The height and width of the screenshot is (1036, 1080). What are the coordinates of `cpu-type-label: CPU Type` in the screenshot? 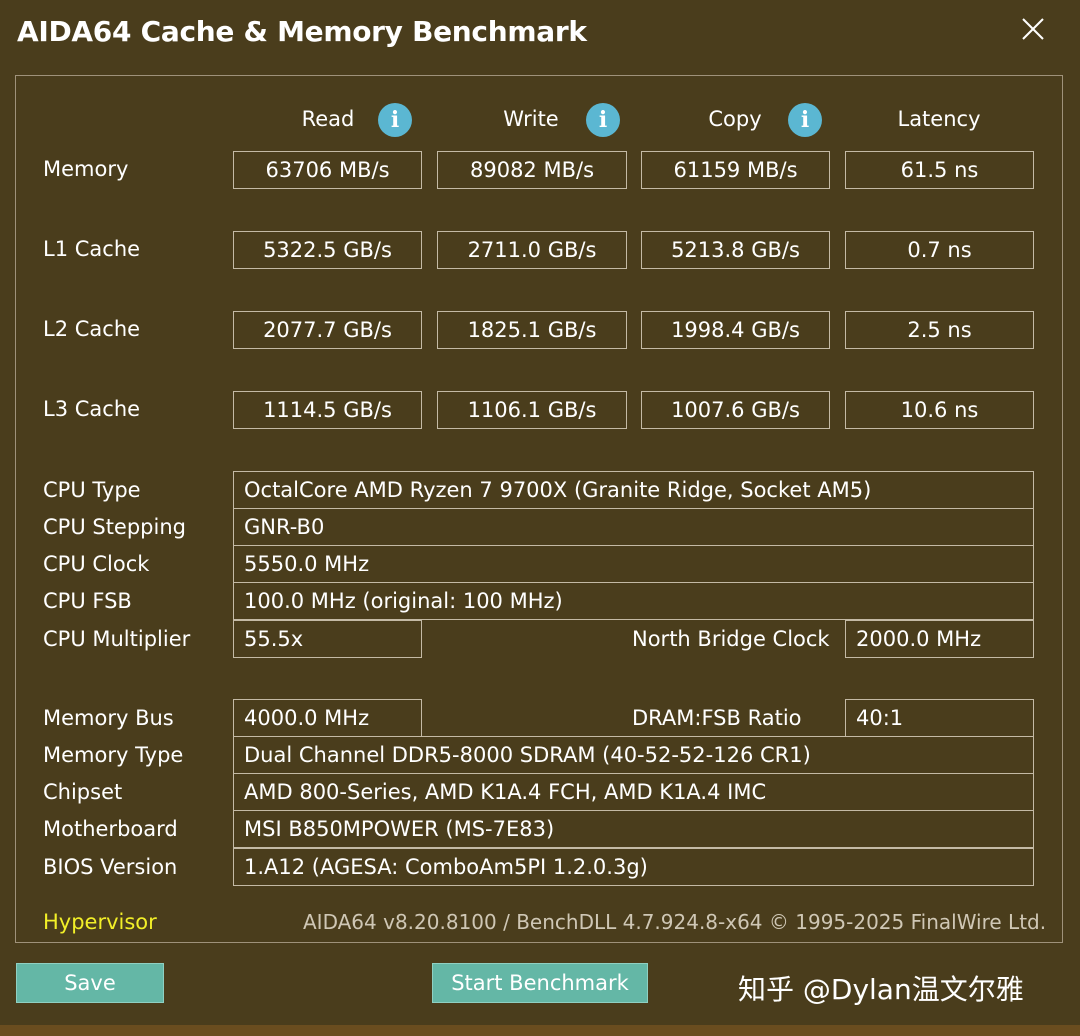 It's located at (92, 490).